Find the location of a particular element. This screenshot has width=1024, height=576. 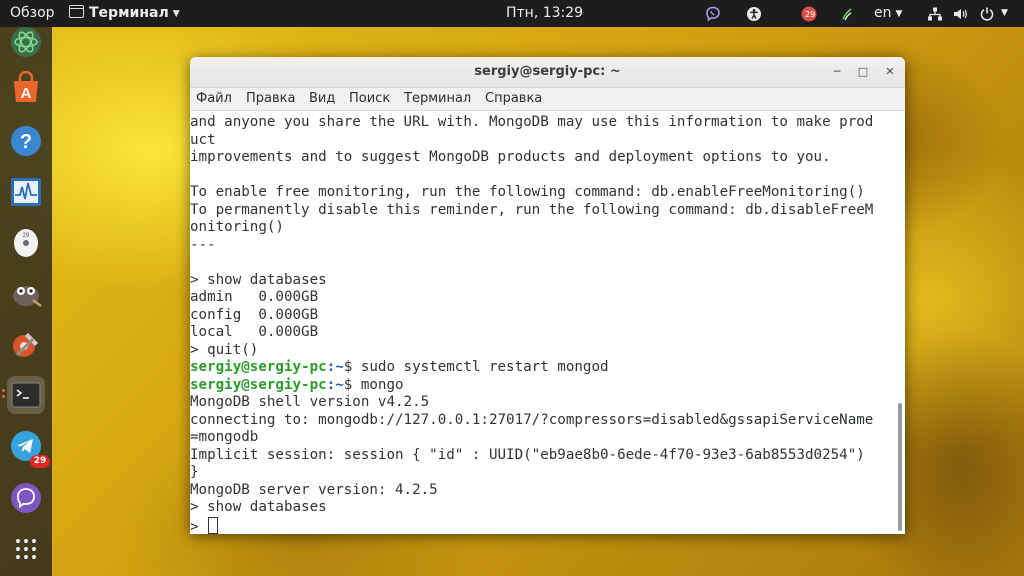

terminal-line: MongoDB server version: 4.2.5 is located at coordinates (314, 491).